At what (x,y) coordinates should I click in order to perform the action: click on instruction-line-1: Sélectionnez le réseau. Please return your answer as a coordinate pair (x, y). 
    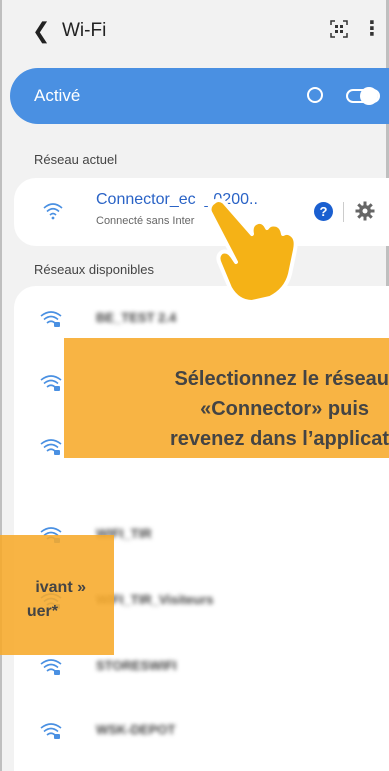
    Looking at the image, I should click on (281, 379).